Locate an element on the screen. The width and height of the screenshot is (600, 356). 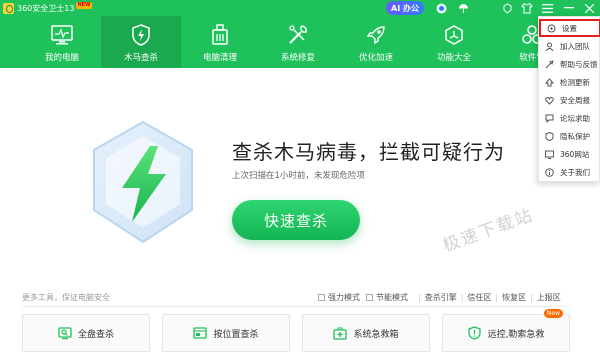
menu-item-help: 帮助与反馈 is located at coordinates (569, 64).